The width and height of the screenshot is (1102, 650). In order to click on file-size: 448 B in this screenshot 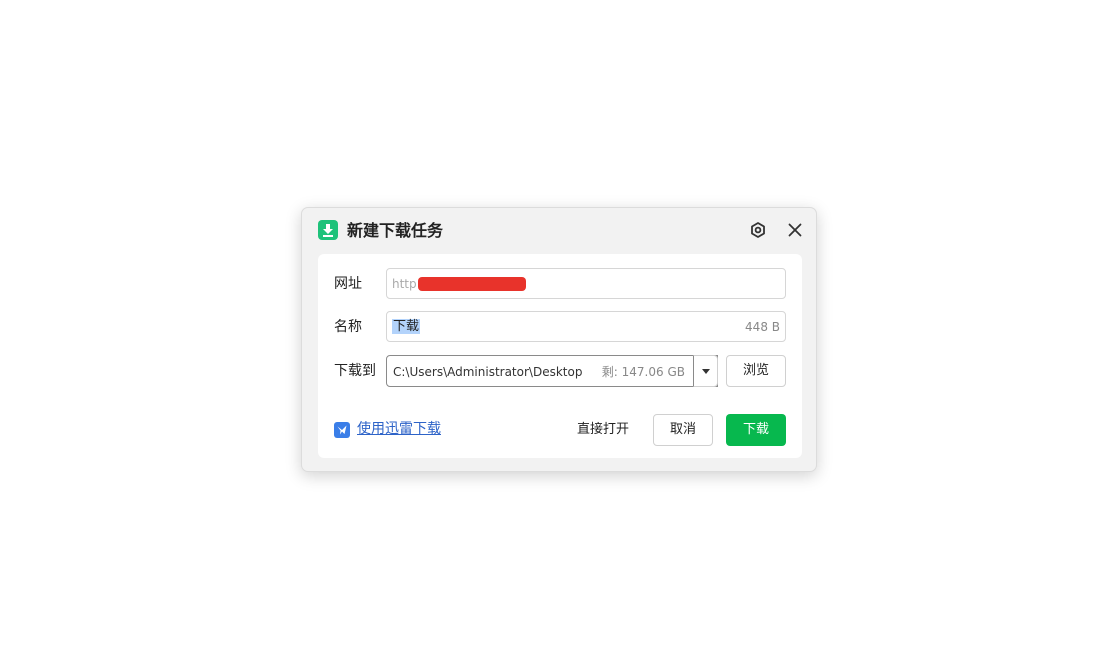, I will do `click(762, 327)`.